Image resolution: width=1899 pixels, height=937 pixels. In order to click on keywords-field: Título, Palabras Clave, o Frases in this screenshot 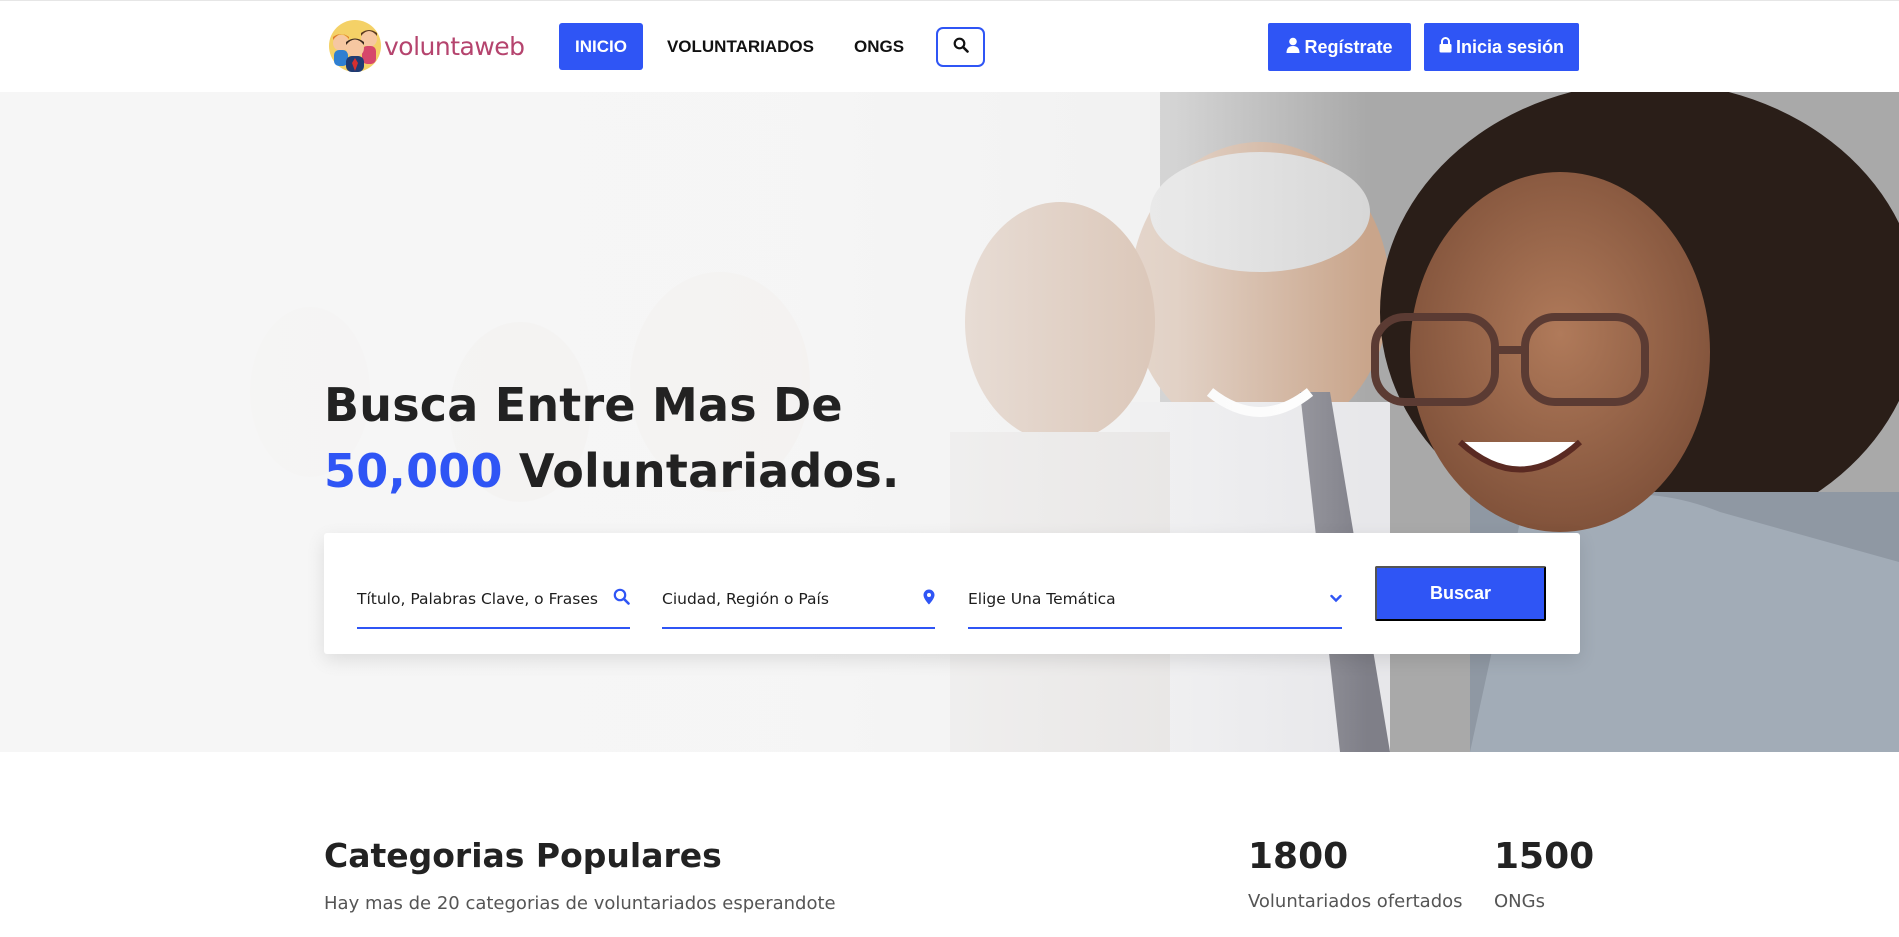, I will do `click(493, 600)`.